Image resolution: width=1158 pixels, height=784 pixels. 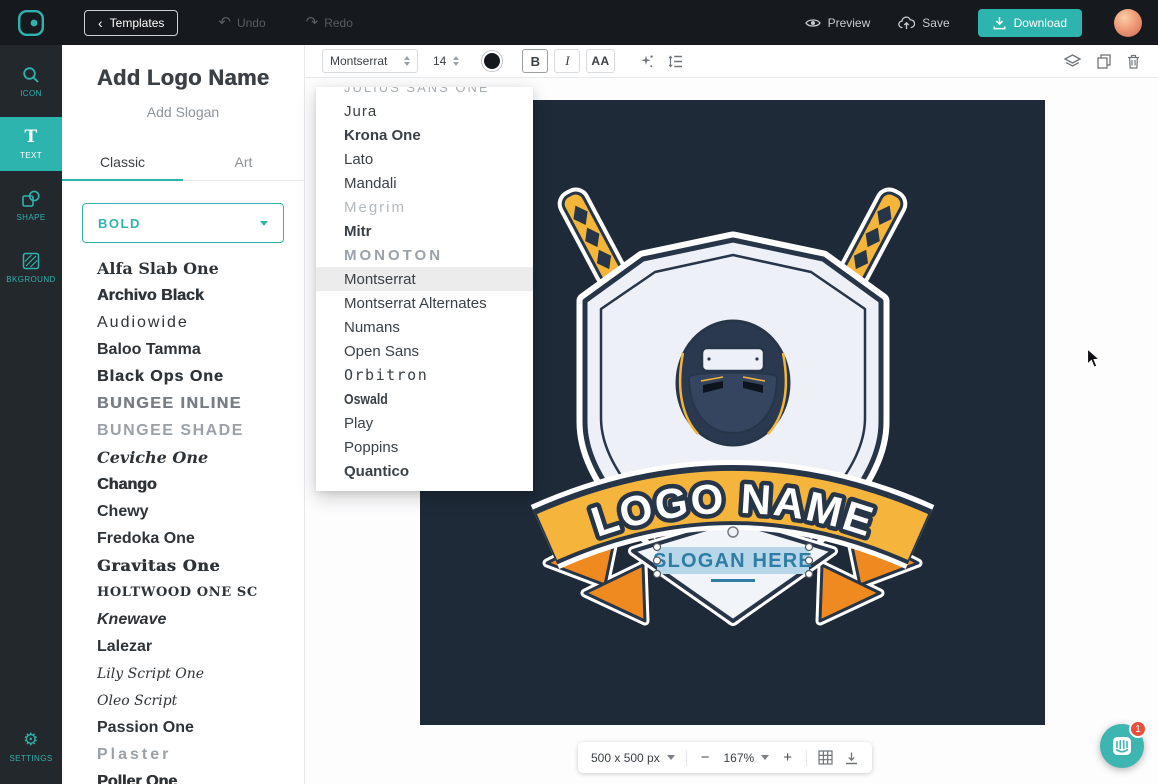 What do you see at coordinates (31, 414) in the screenshot?
I see `left-rail: ICON T TEXT SHAPE BKGROUND ⚙ SETTINGS` at bounding box center [31, 414].